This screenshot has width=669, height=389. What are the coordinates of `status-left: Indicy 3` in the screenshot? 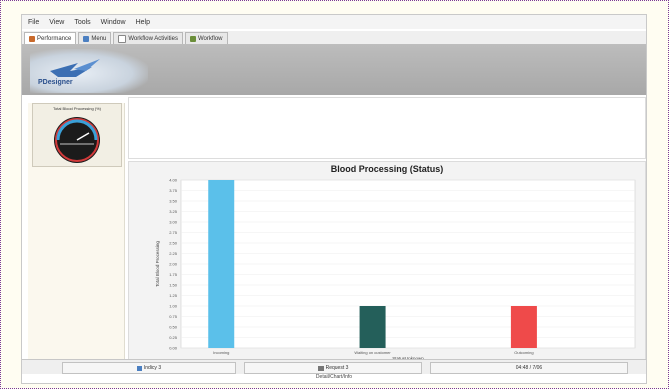 It's located at (149, 368).